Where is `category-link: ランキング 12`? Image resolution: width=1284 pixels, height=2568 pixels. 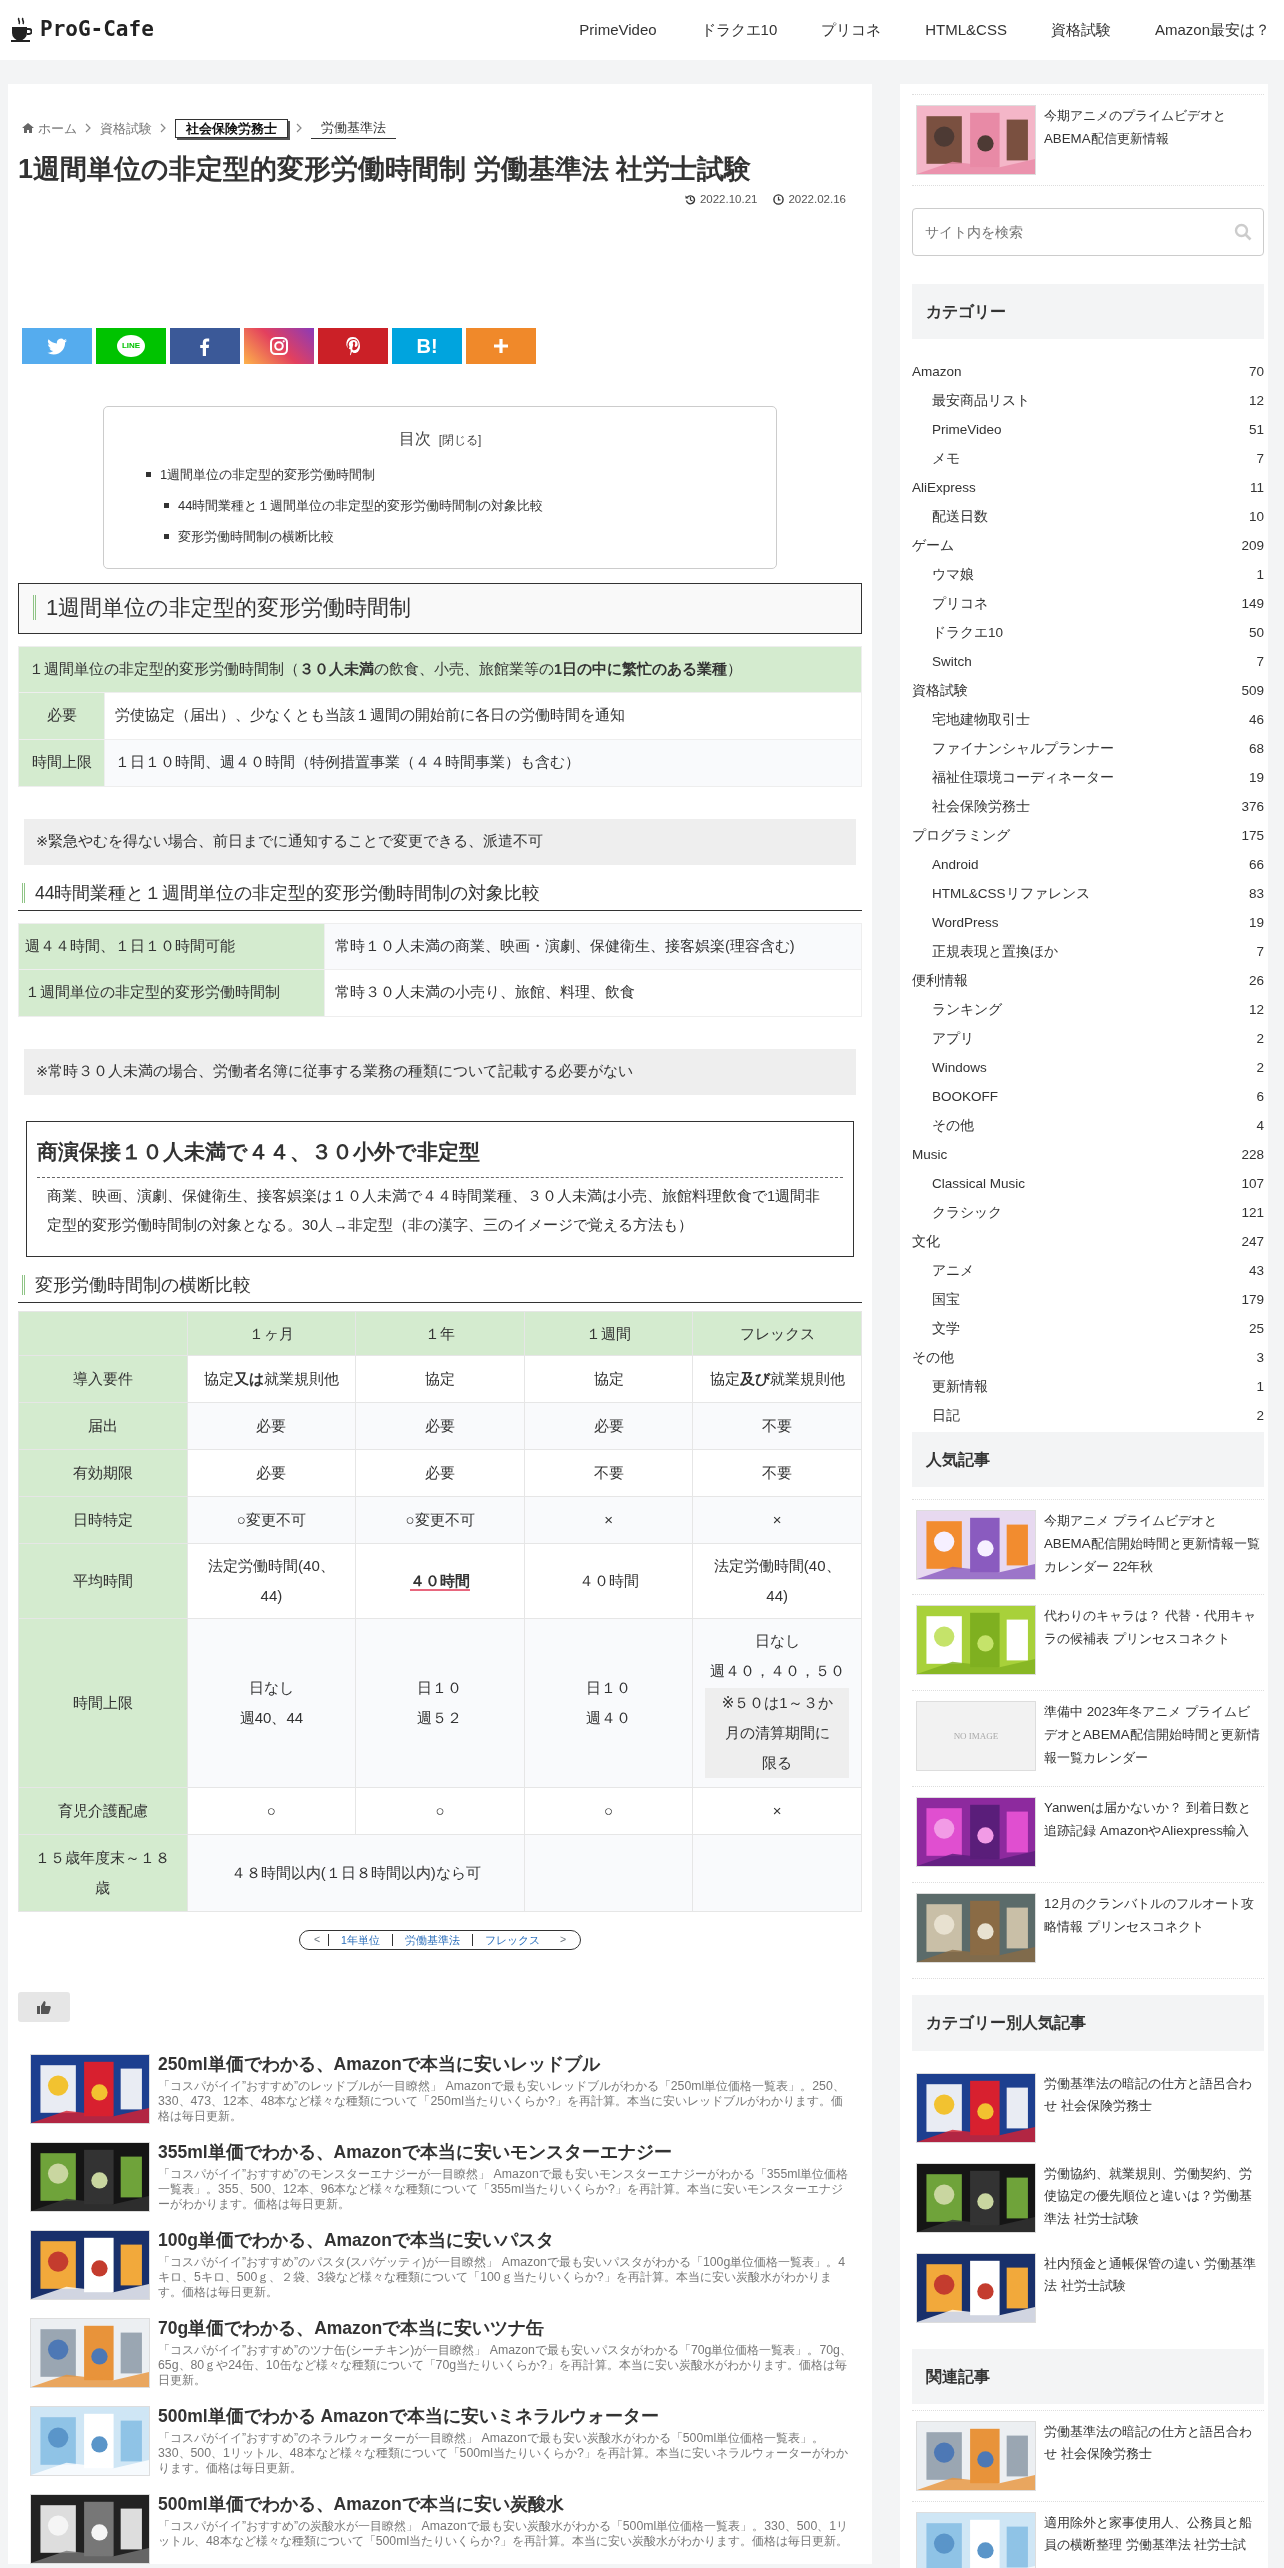
category-link: ランキング 12 is located at coordinates (1088, 1010).